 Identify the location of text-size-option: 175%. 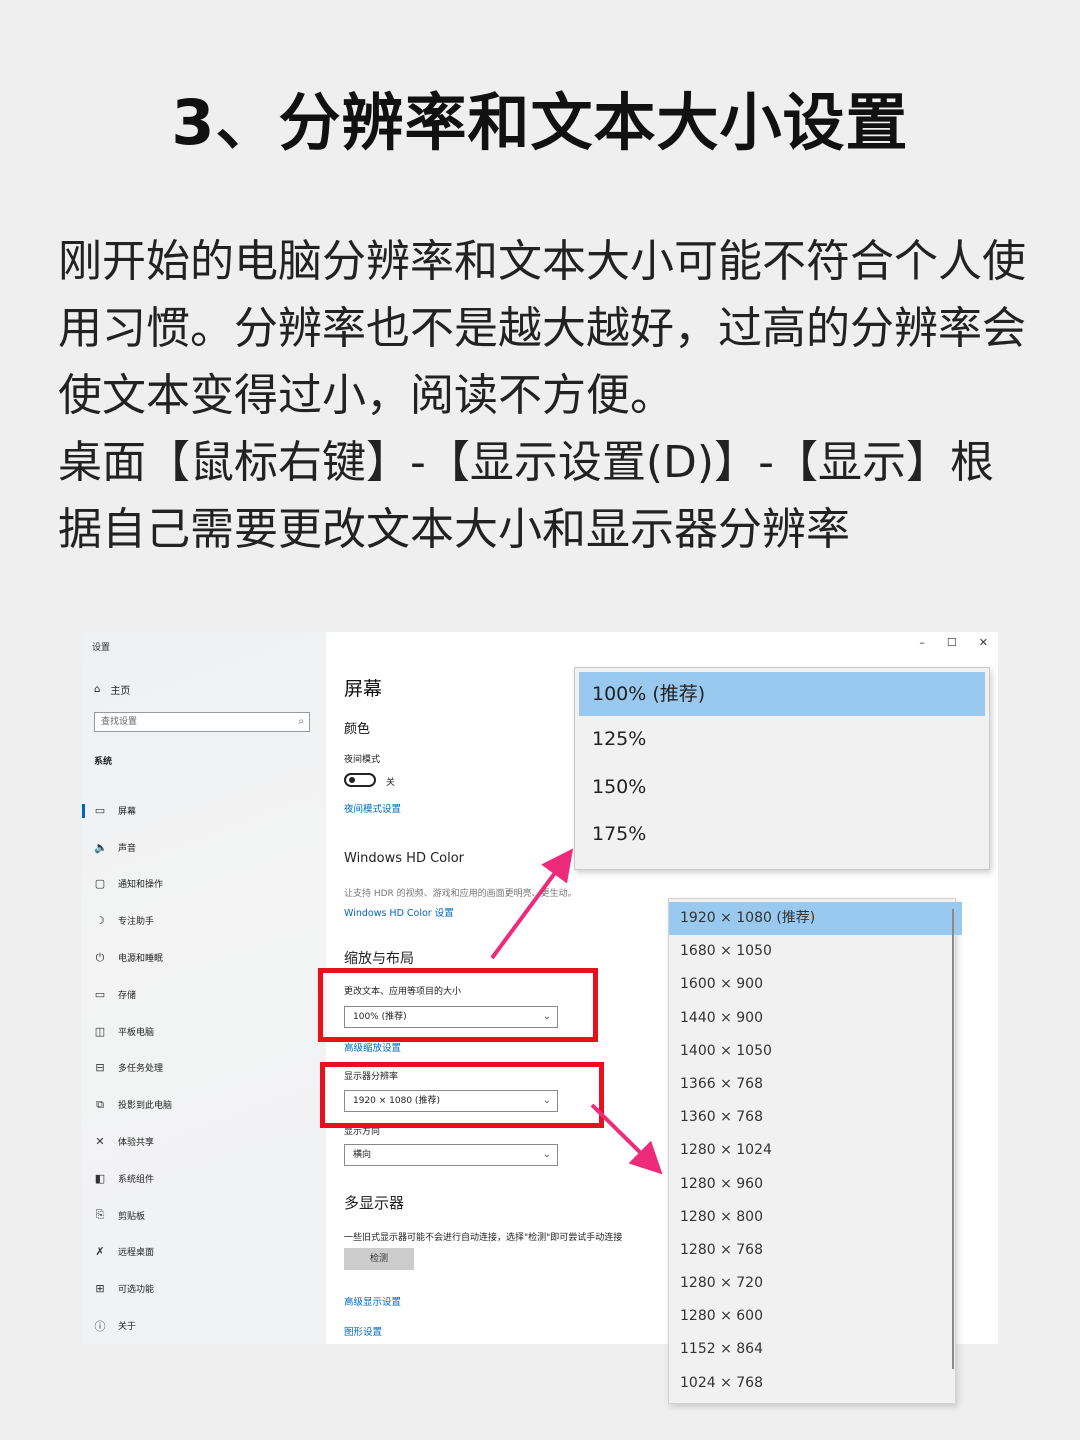
(782, 835).